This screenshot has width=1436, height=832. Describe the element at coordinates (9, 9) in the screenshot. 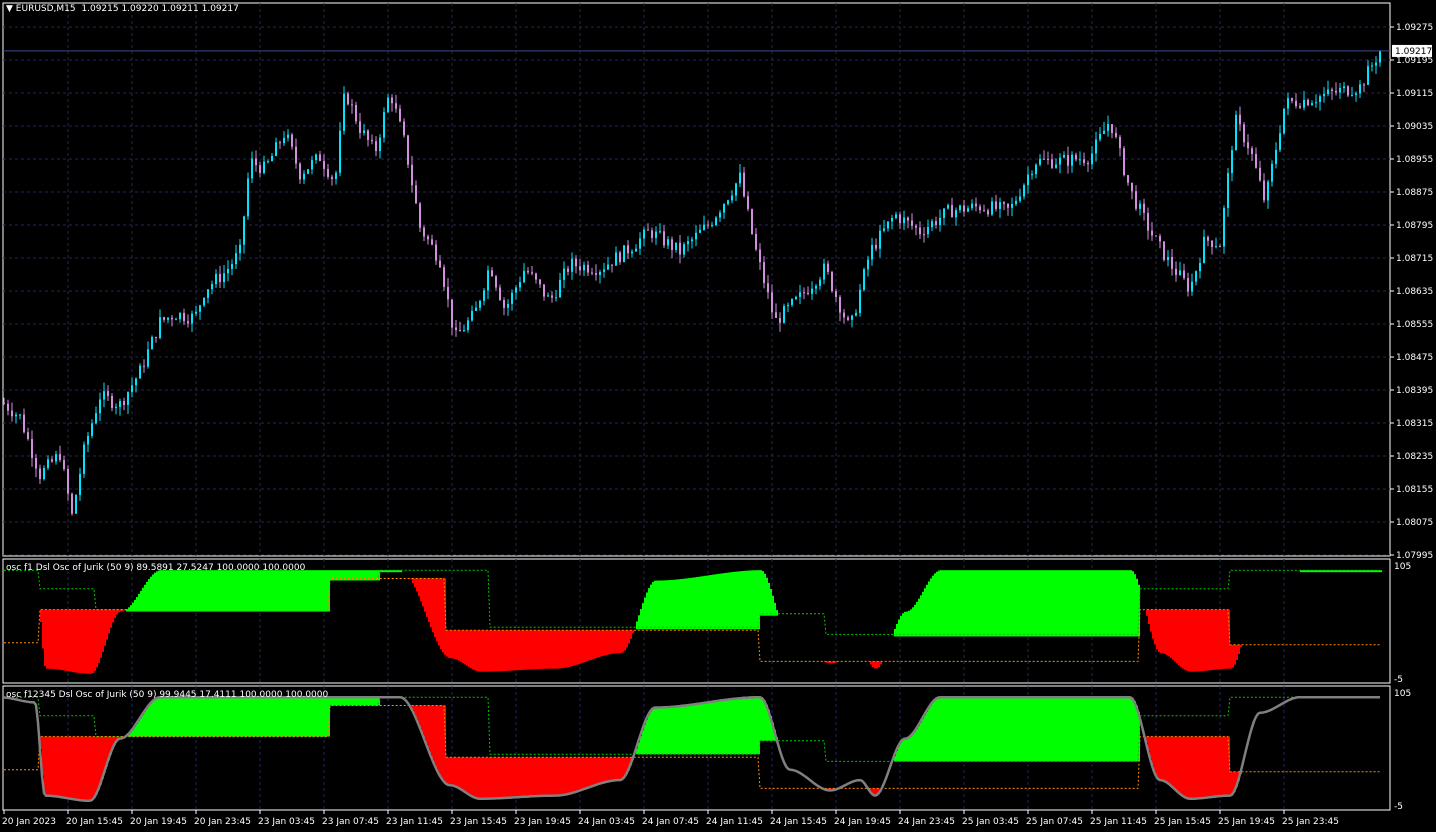

I see `dropdown-arrow-icon: ▼` at that location.